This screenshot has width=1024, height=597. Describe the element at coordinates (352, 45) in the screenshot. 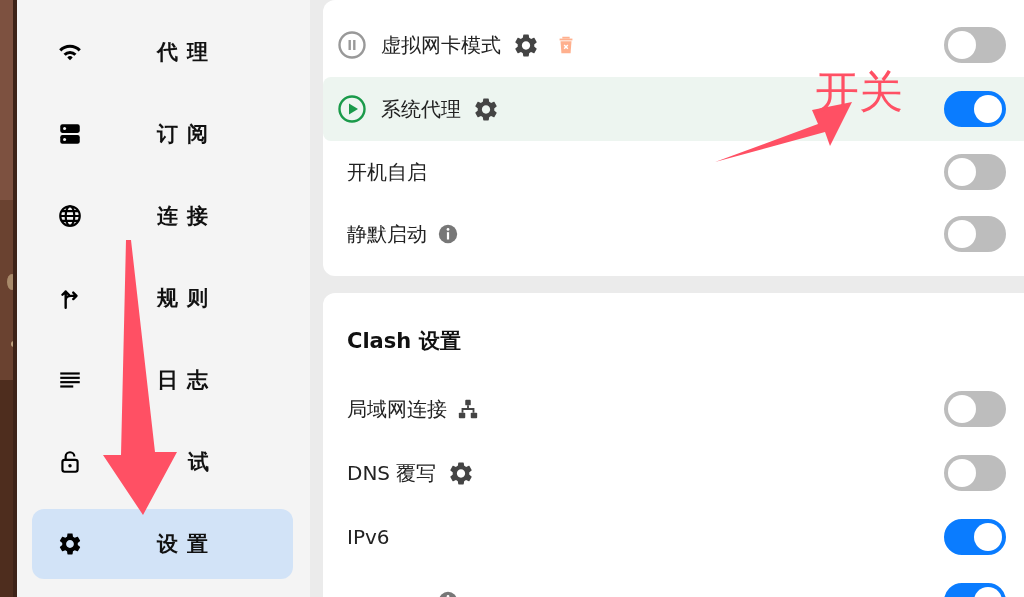

I see `pause-icon` at that location.